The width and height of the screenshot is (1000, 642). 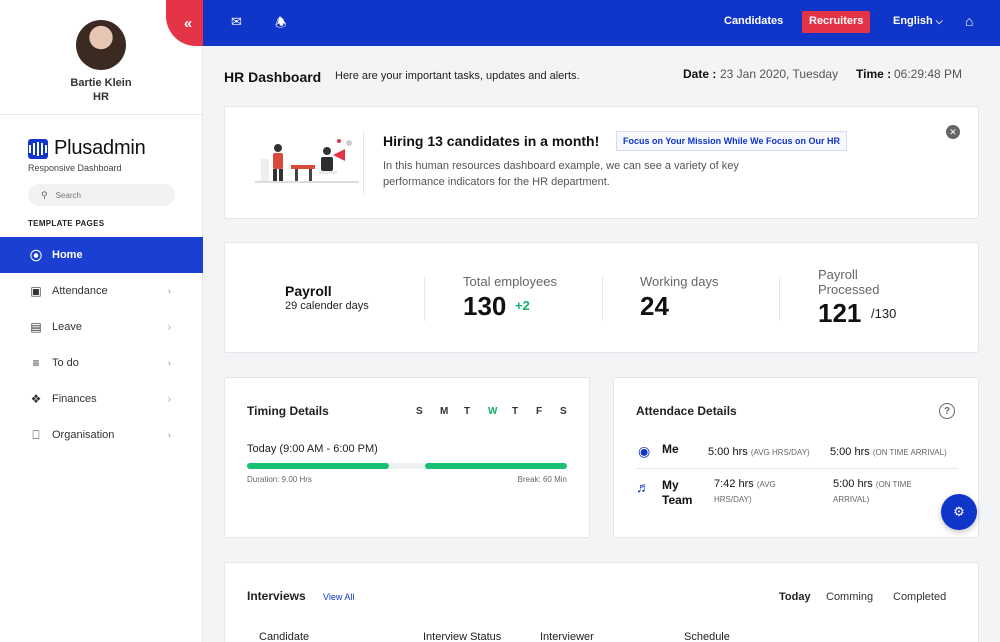 I want to click on brand: Plusadmin, so click(x=87, y=148).